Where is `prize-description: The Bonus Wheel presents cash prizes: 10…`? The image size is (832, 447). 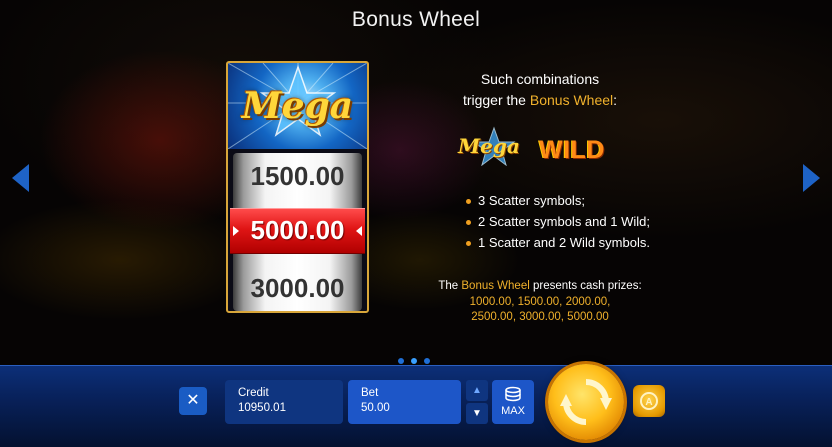
prize-description: The Bonus Wheel presents cash prizes: 10… is located at coordinates (540, 302).